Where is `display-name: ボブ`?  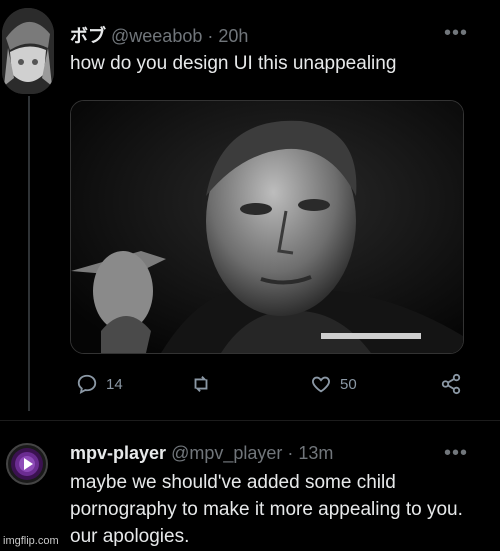
display-name: ボブ is located at coordinates (88, 36).